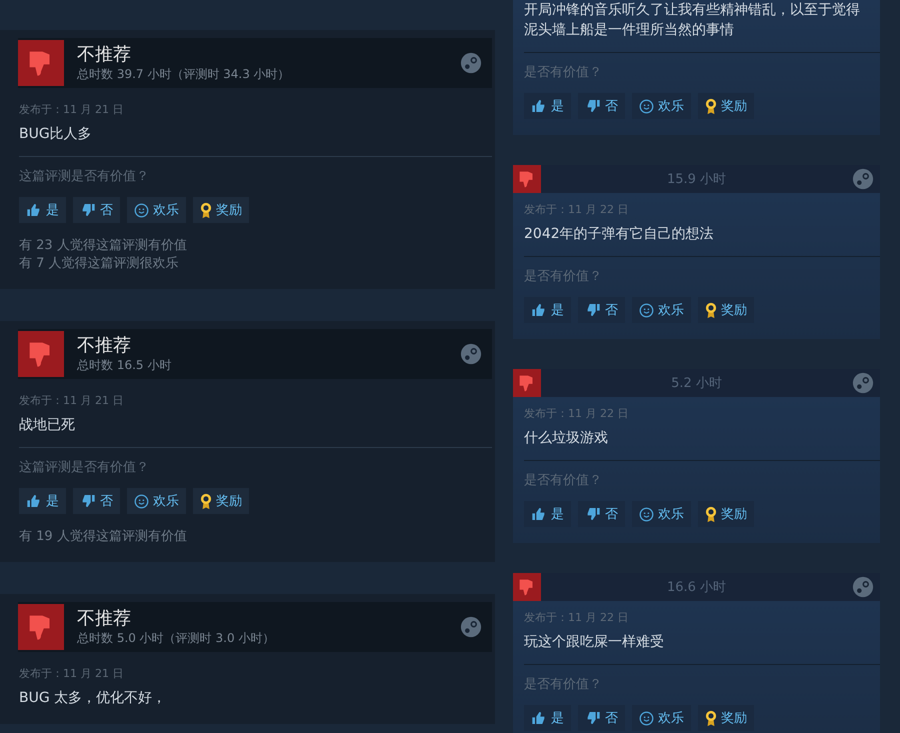 Image resolution: width=900 pixels, height=733 pixels. Describe the element at coordinates (103, 246) in the screenshot. I see `helpful-count: 有 23 人觉得这篇评测有价值` at that location.